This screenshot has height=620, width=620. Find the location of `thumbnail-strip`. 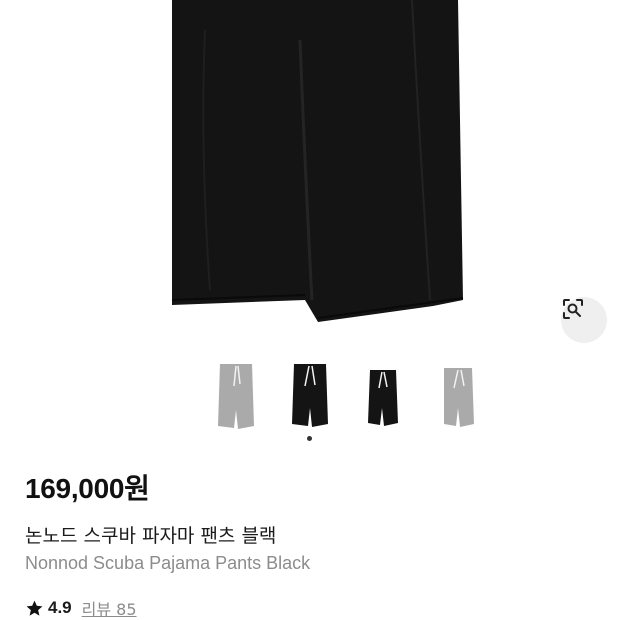

thumbnail-strip is located at coordinates (310, 395).